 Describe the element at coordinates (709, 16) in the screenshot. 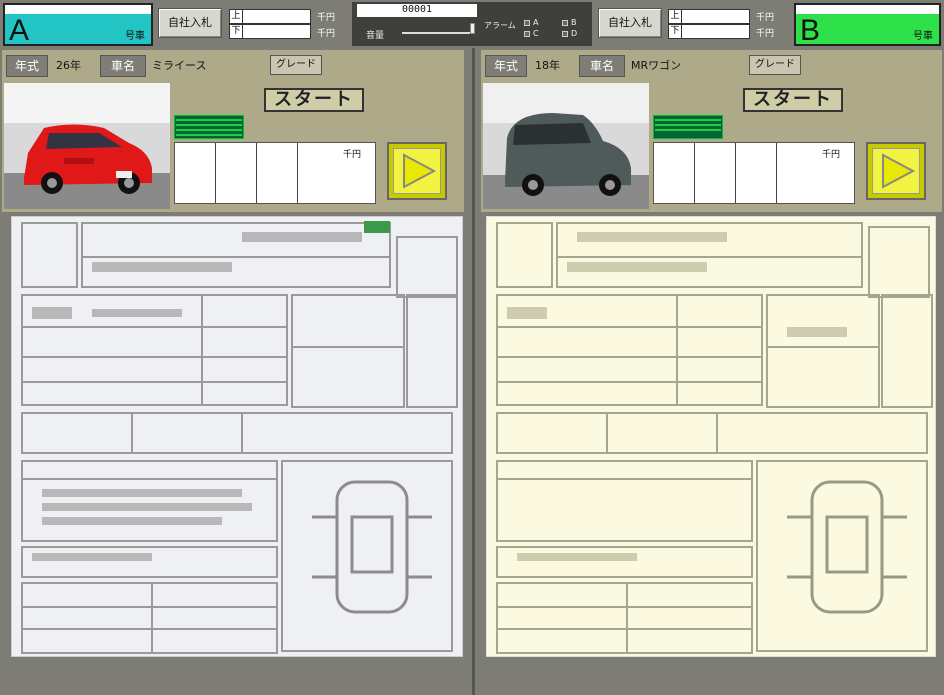

I see `bid-b-upper-field: 上` at that location.